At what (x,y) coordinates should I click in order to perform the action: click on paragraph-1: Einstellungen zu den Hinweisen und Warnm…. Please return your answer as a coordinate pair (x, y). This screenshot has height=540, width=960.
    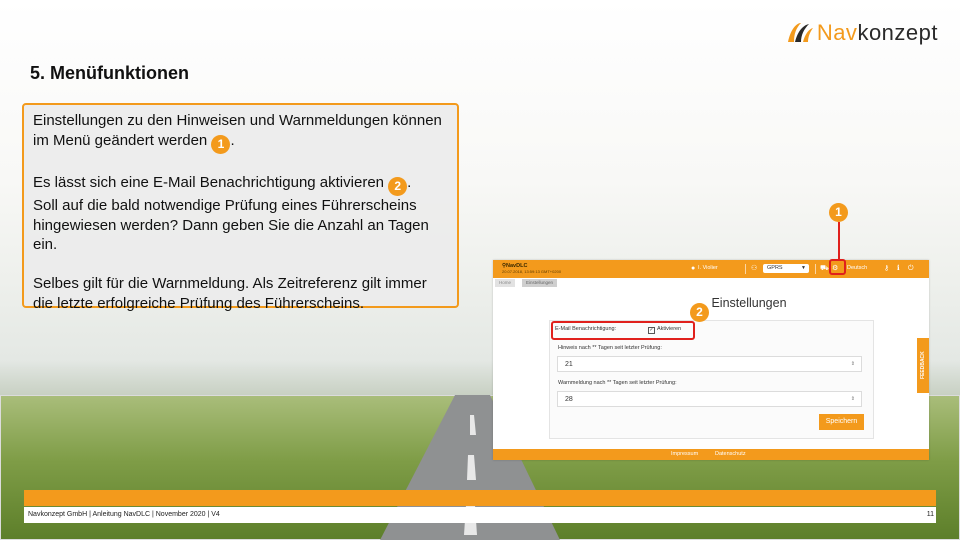
    Looking at the image, I should click on (241, 132).